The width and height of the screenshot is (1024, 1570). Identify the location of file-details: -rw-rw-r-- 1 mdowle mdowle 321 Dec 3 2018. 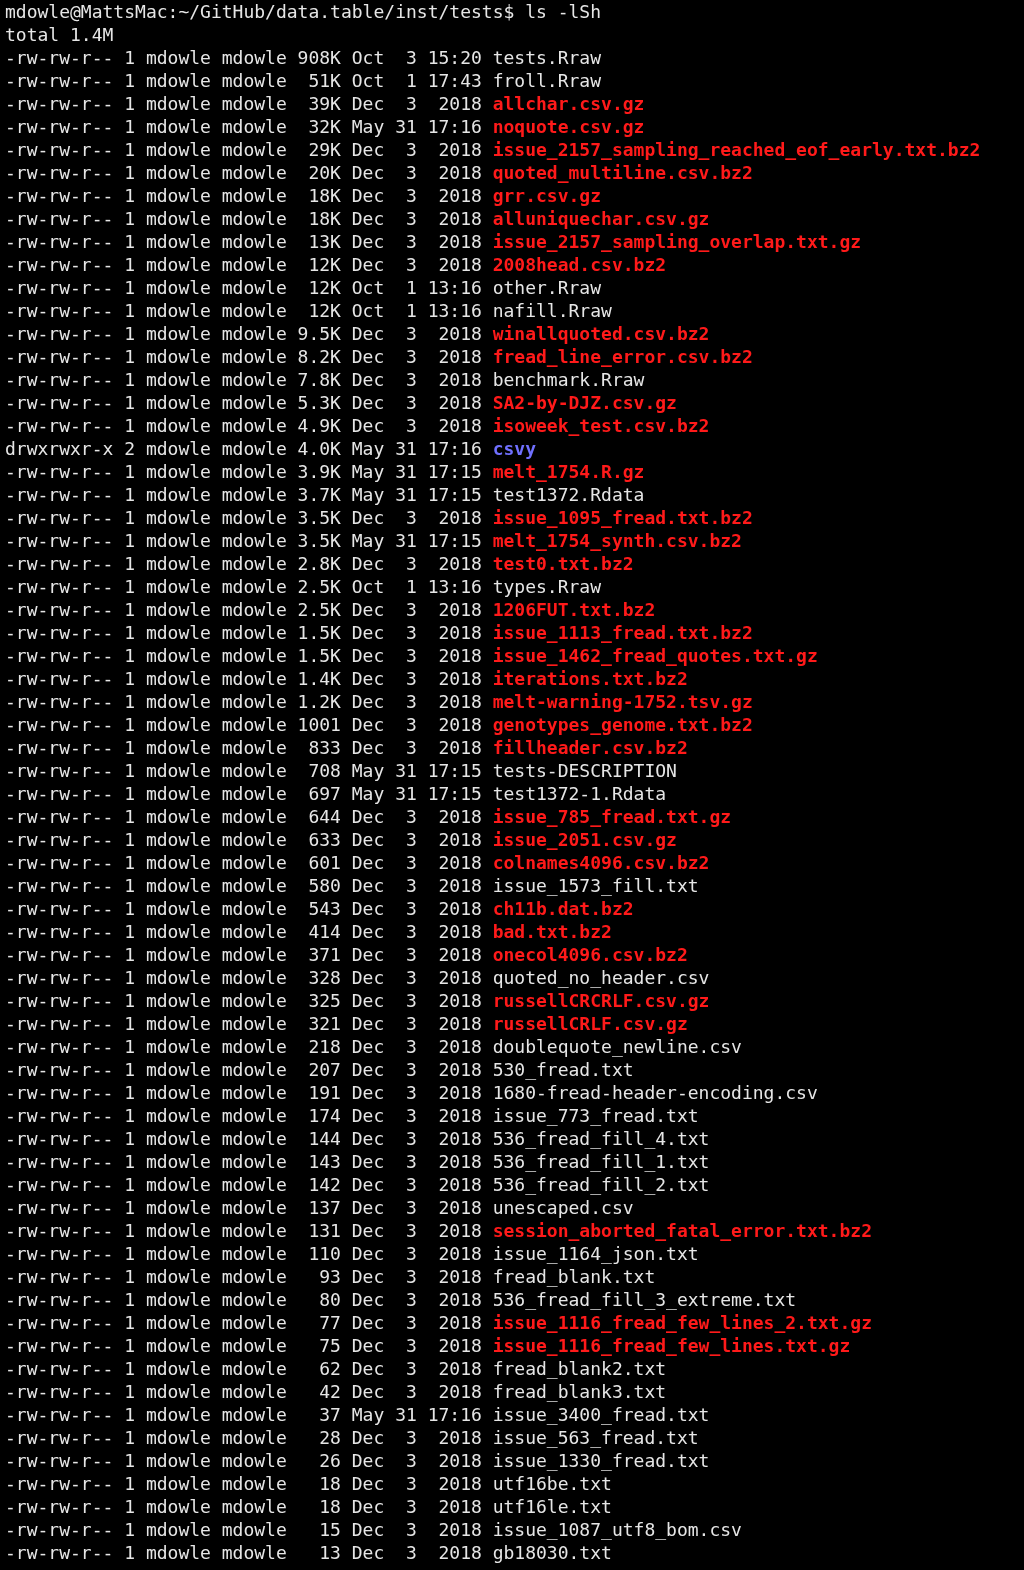
(244, 1023).